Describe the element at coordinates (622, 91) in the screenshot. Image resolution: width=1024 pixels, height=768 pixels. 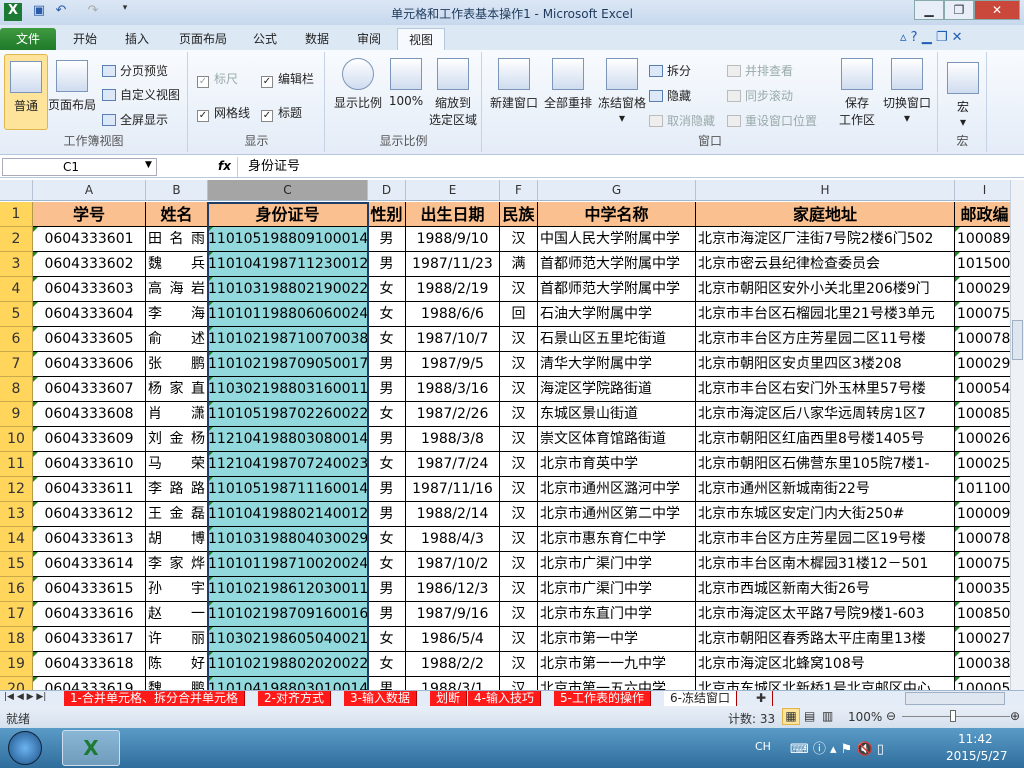
I see `freeze-panes-button: 冻结窗格 ▾` at that location.